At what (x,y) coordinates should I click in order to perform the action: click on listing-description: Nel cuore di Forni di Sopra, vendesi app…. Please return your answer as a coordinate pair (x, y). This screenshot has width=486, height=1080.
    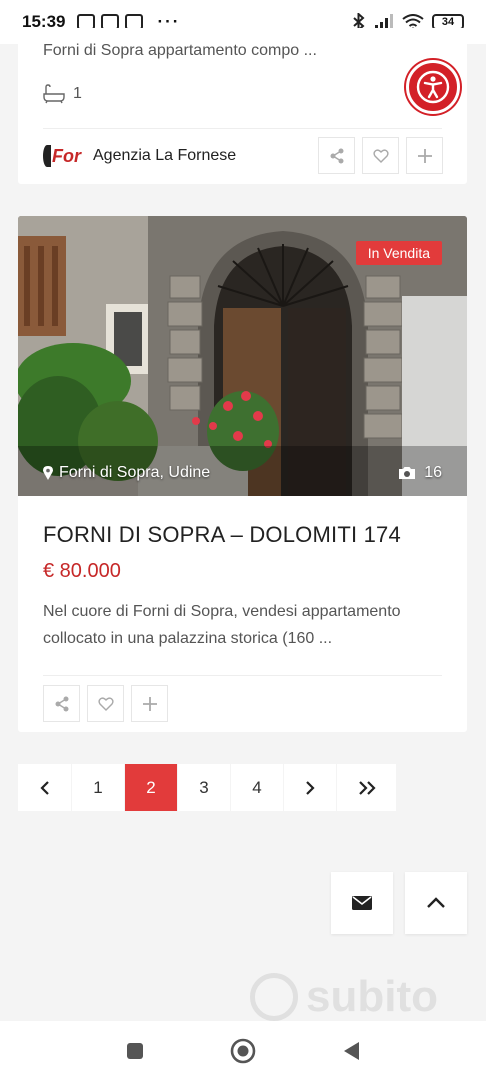
    Looking at the image, I should click on (222, 625).